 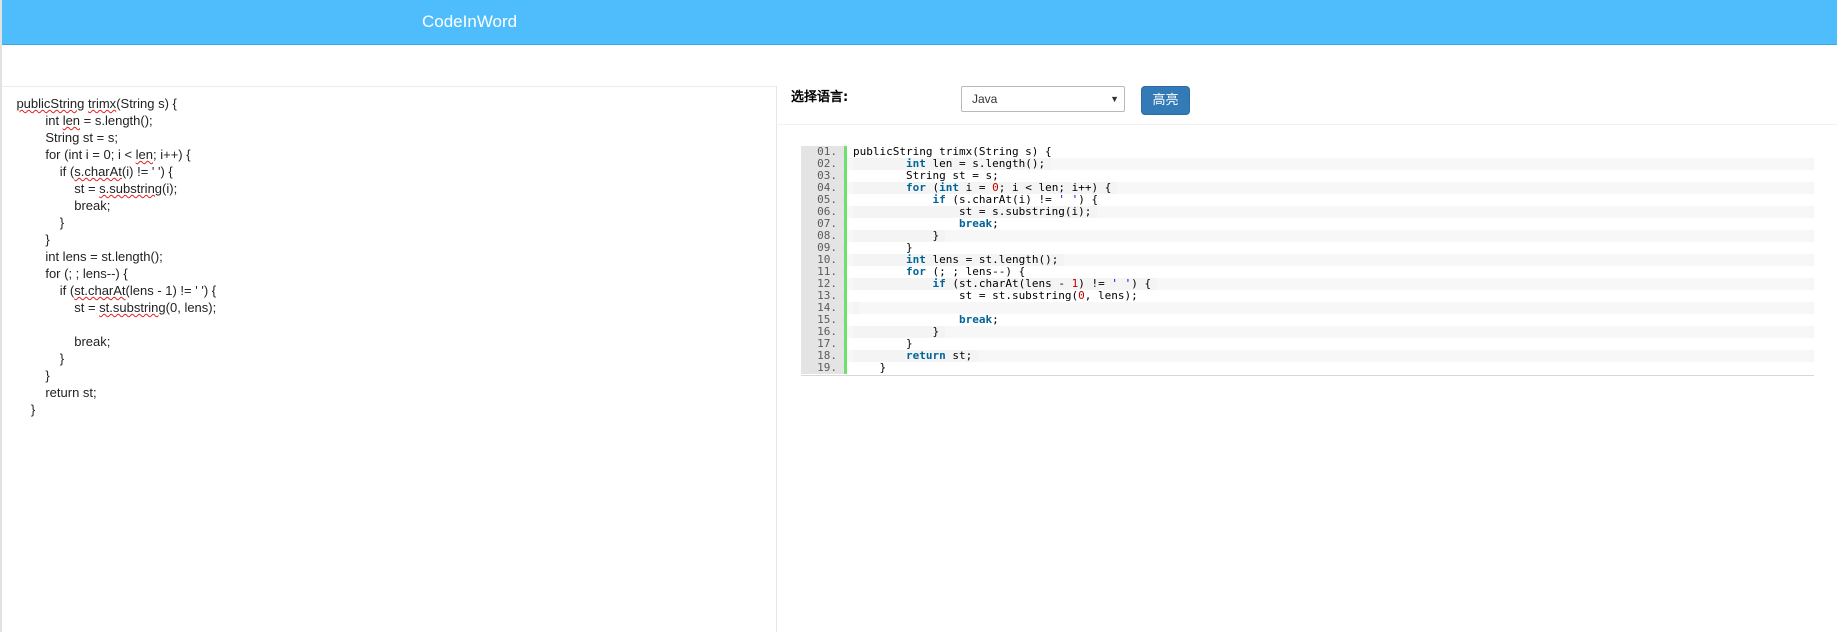 I want to click on editor-text-segment, so click(x=9, y=103).